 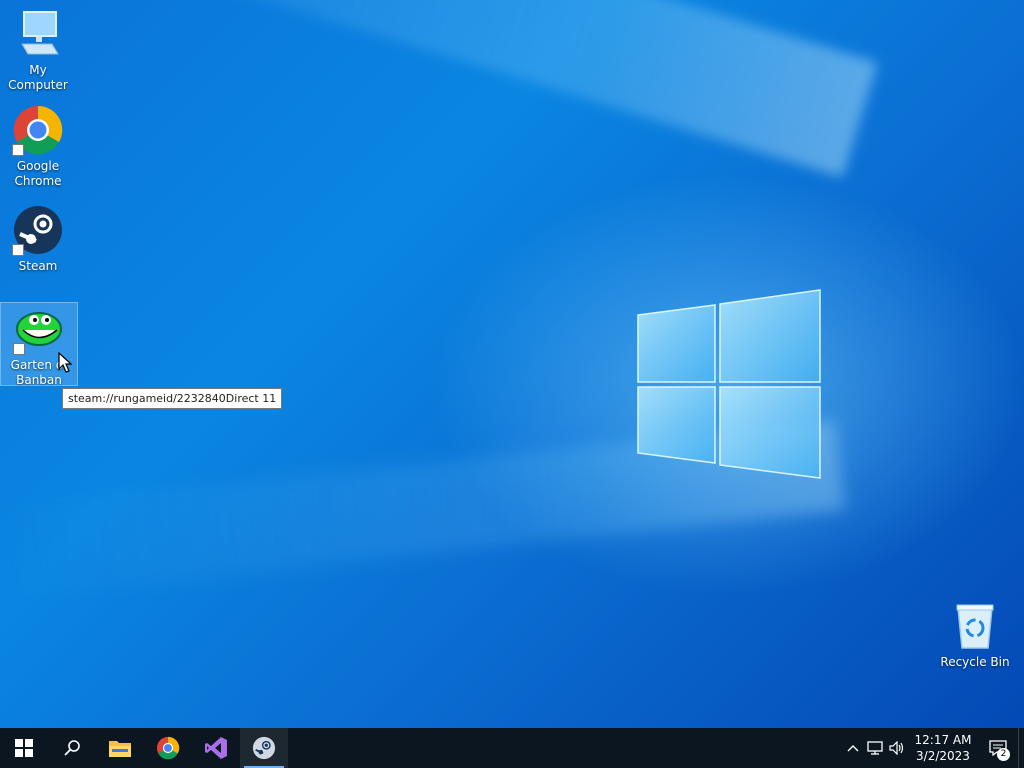 I want to click on desktop-icon-steam: Steam, so click(x=38, y=239).